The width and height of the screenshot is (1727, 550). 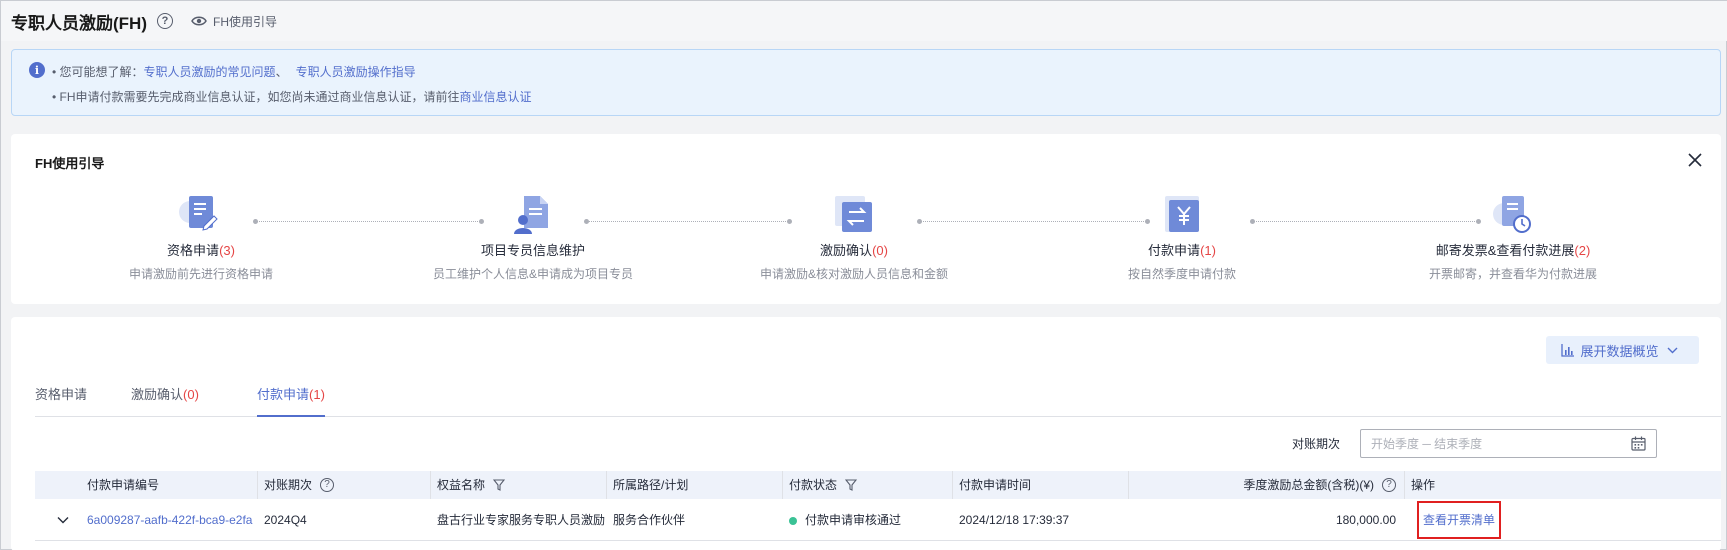 I want to click on tab-bar: 资格申请 激励确认(0) 付款申请(1), so click(x=878, y=401).